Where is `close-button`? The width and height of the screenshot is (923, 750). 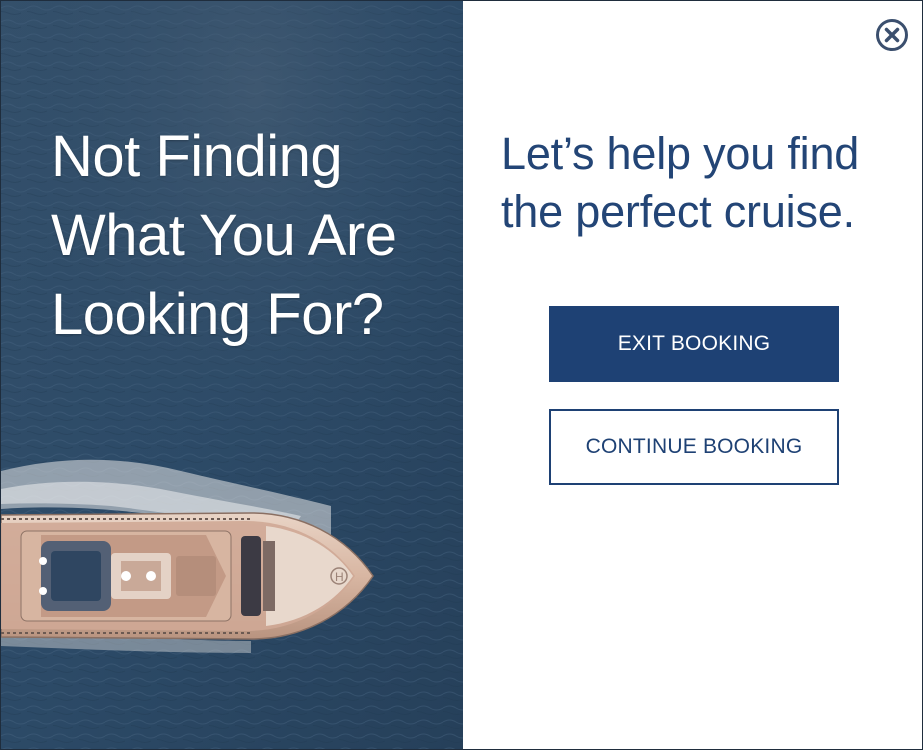 close-button is located at coordinates (892, 35).